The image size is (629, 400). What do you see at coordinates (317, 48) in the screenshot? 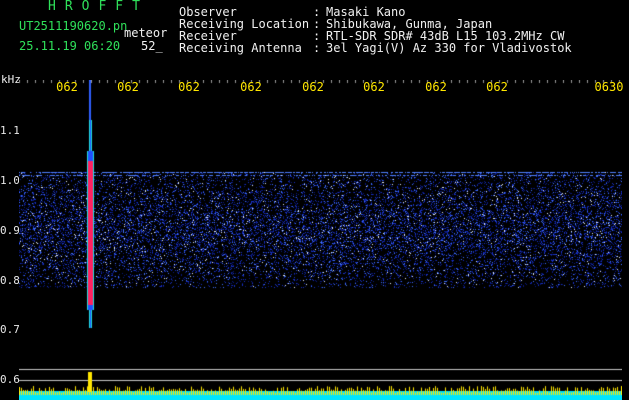
I see `info-colon: :` at bounding box center [317, 48].